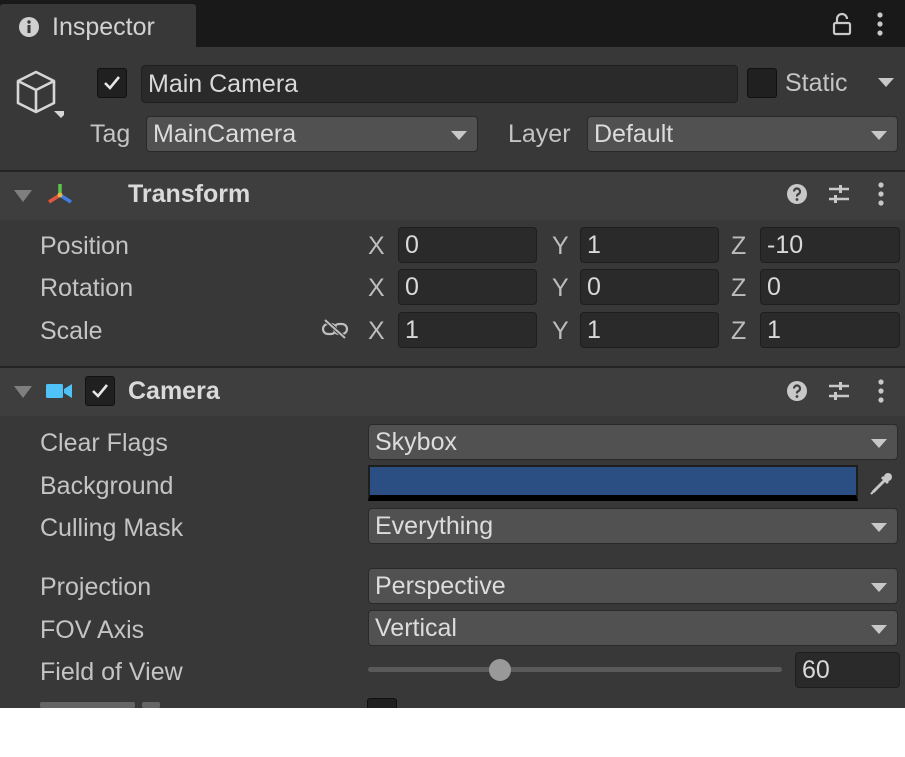  What do you see at coordinates (785, 245) in the screenshot?
I see `position-z-value: -10` at bounding box center [785, 245].